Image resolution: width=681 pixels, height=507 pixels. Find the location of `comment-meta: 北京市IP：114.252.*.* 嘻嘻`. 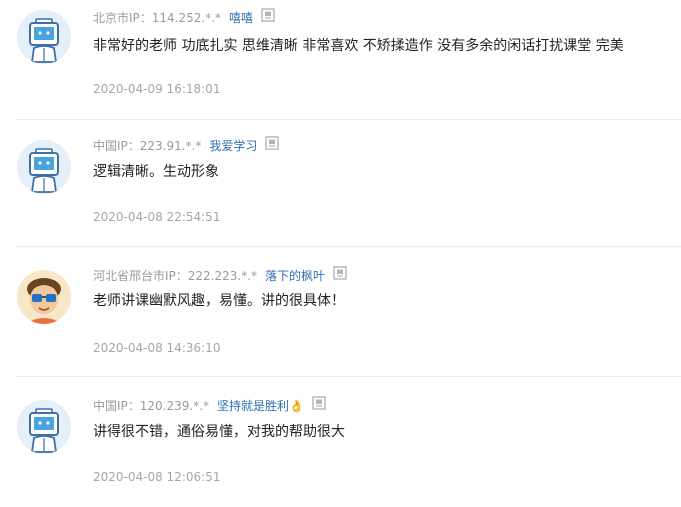

comment-meta: 北京市IP：114.252.*.* 嘻嘻 is located at coordinates (184, 17).